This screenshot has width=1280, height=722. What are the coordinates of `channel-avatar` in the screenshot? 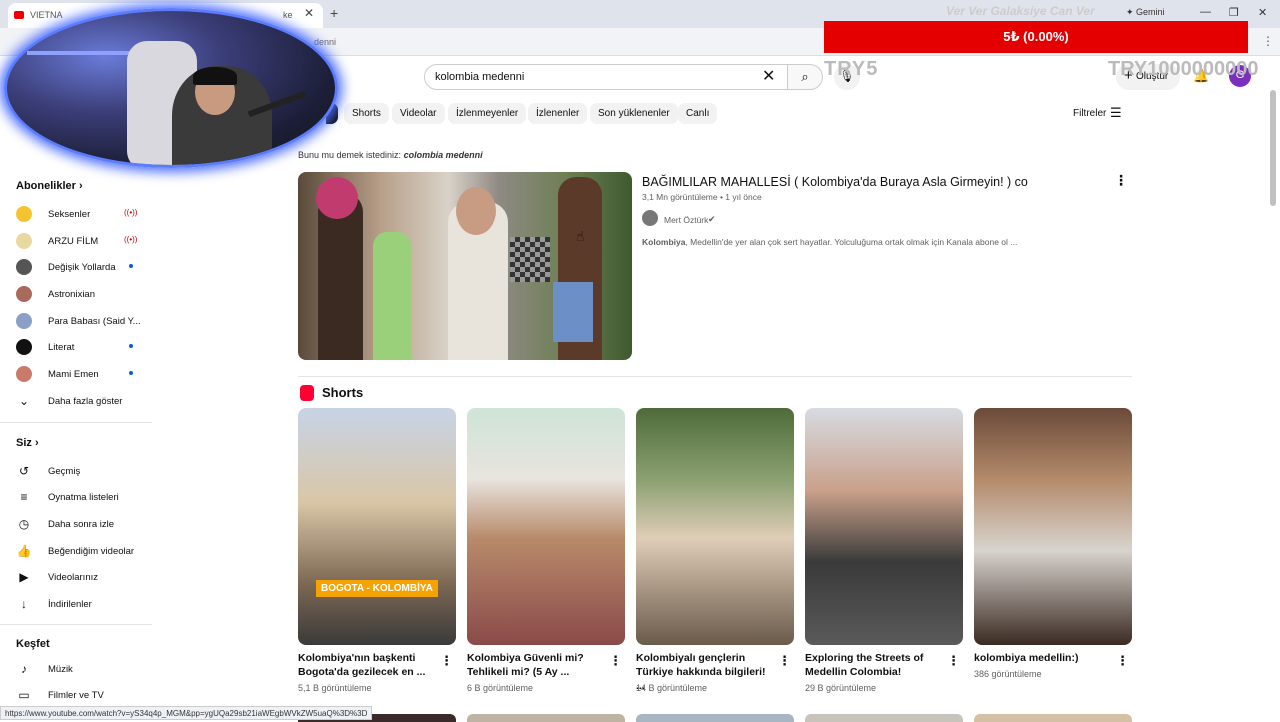 It's located at (650, 218).